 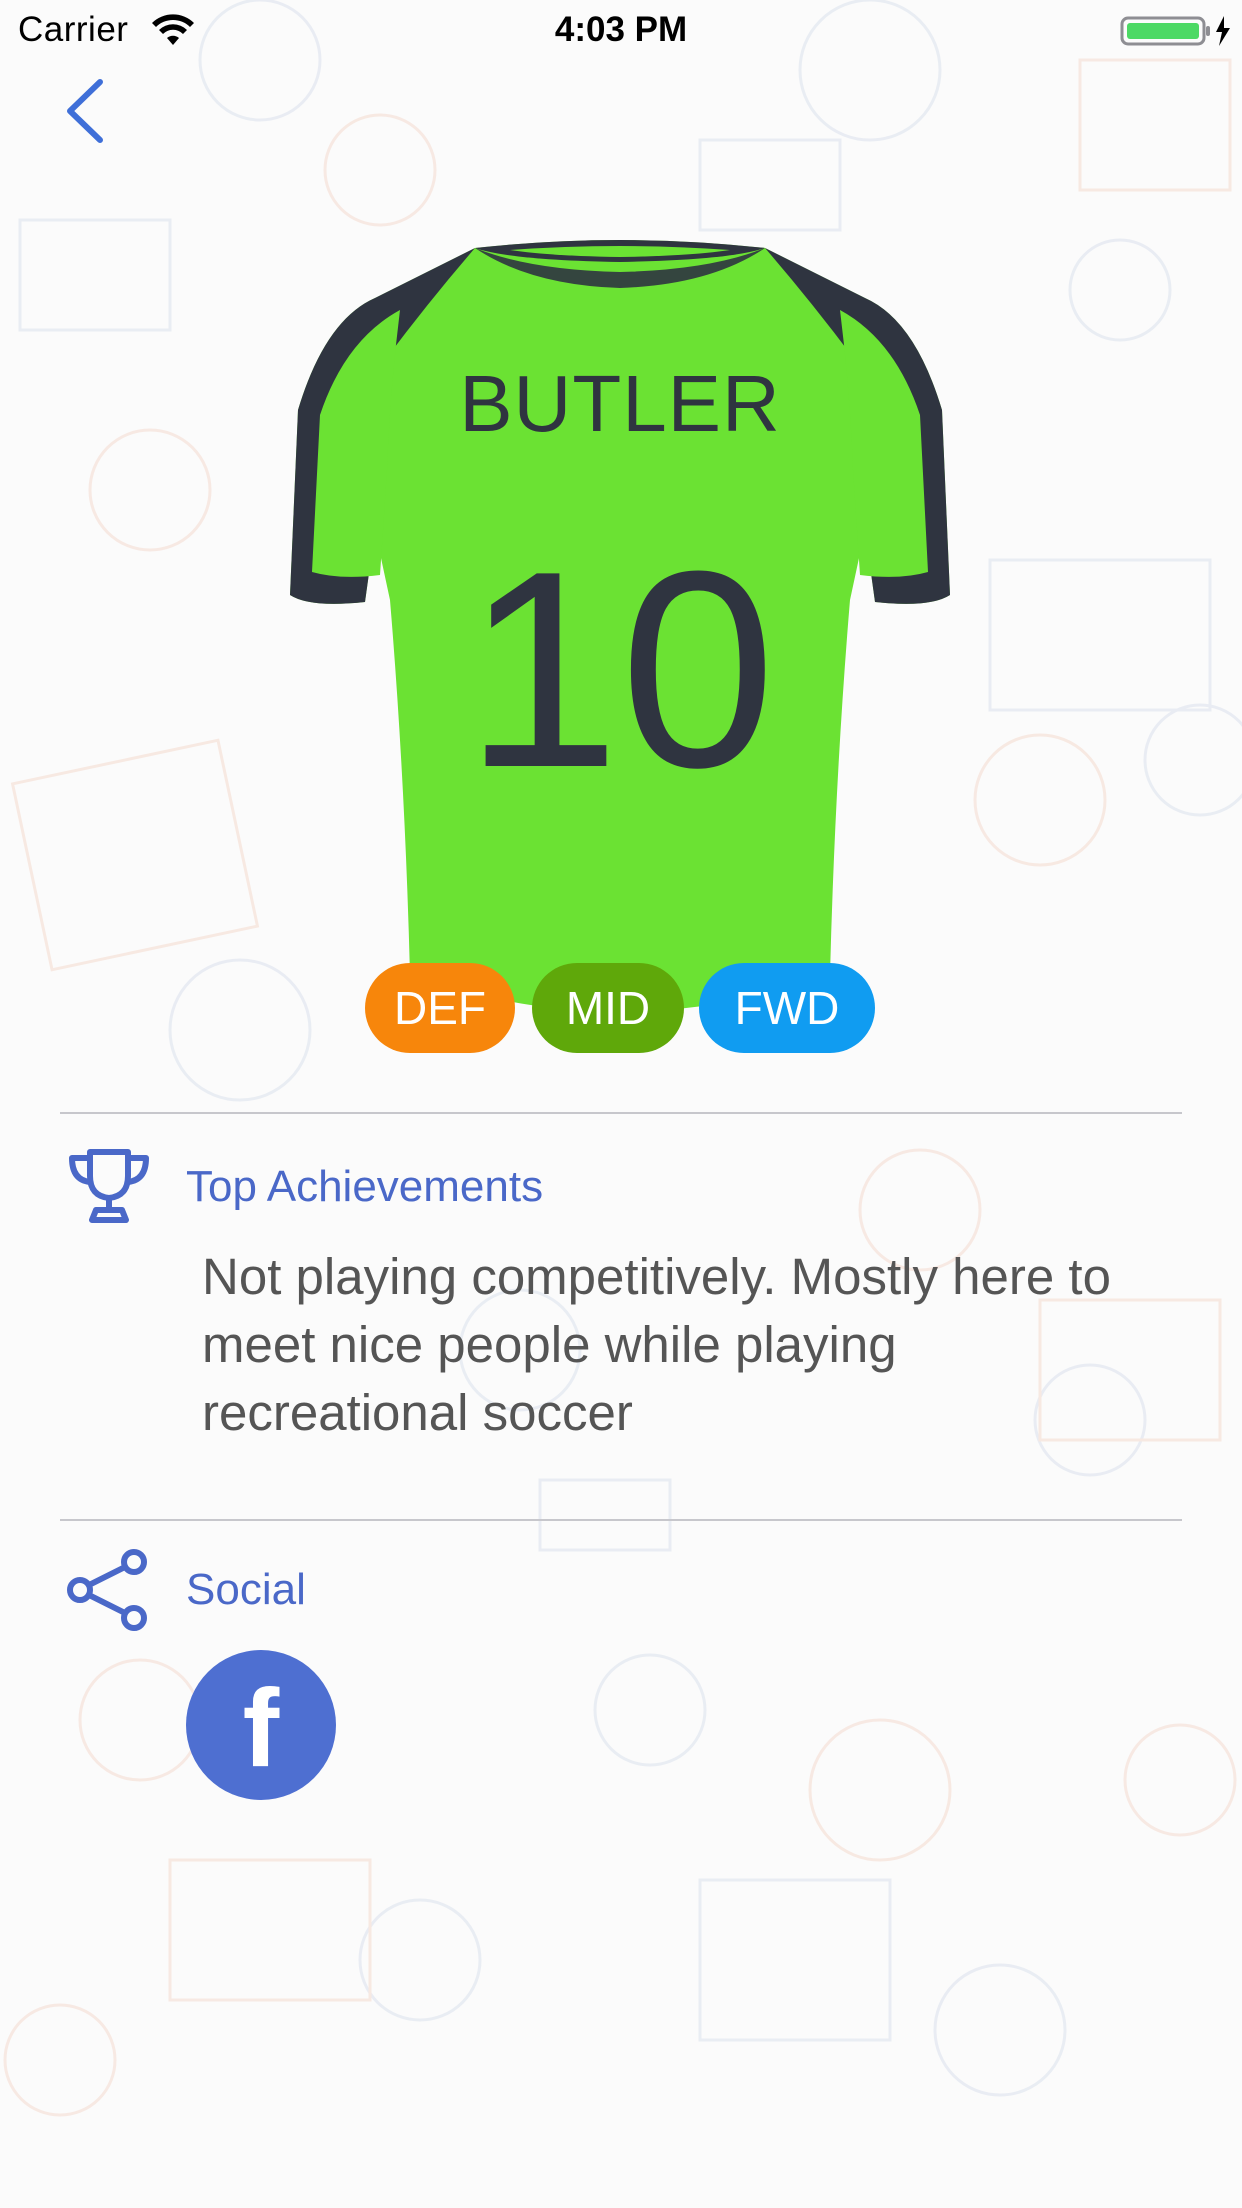 I want to click on position-fwd-pill: FWD, so click(x=787, y=1008).